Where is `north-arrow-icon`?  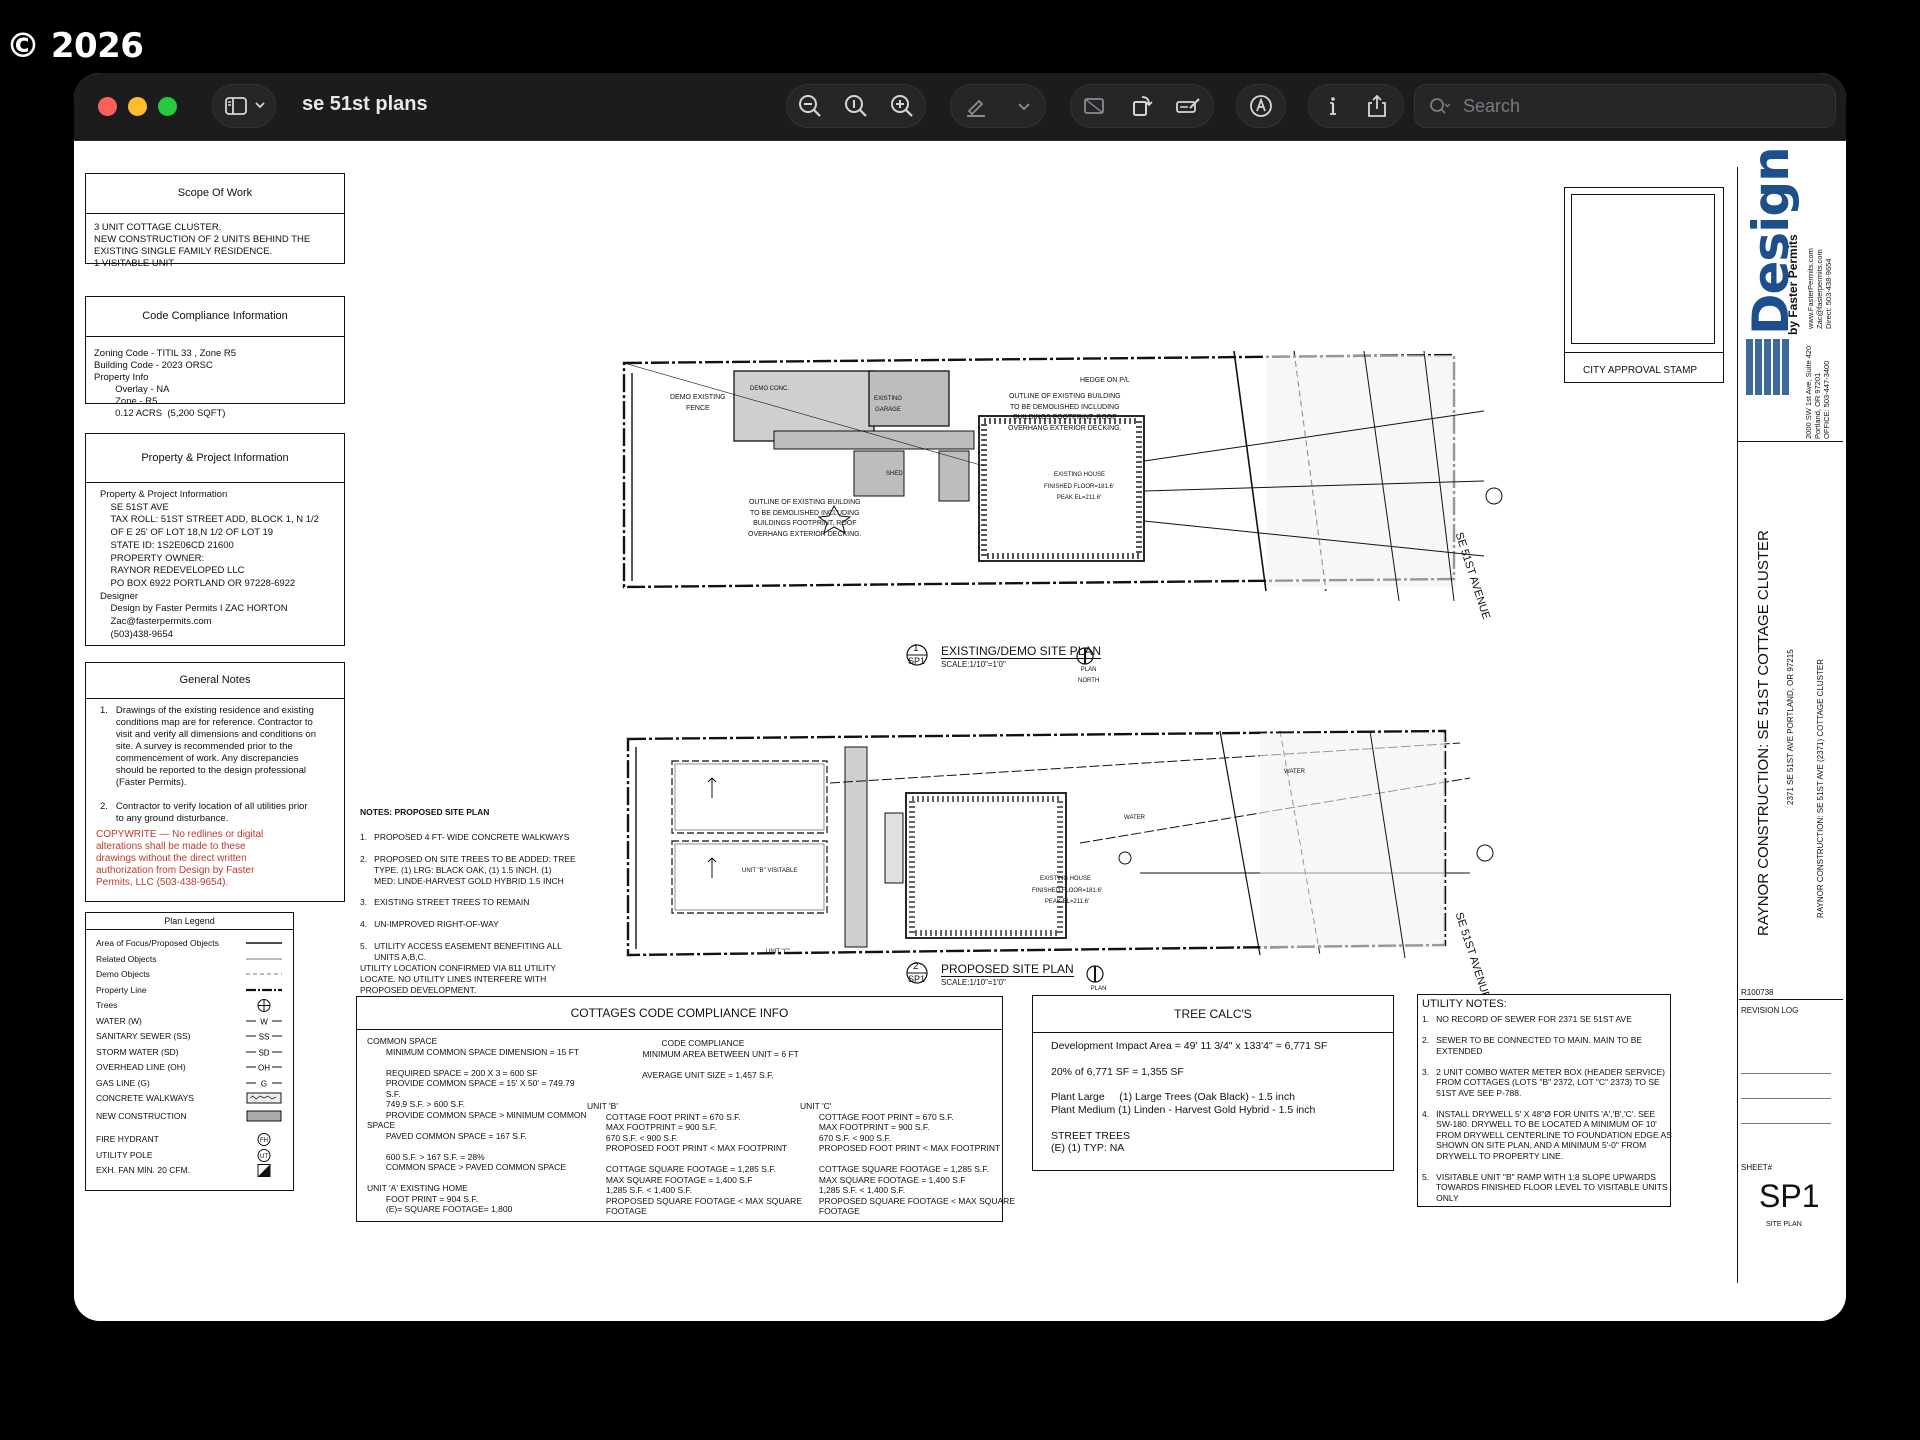 north-arrow-icon is located at coordinates (1095, 974).